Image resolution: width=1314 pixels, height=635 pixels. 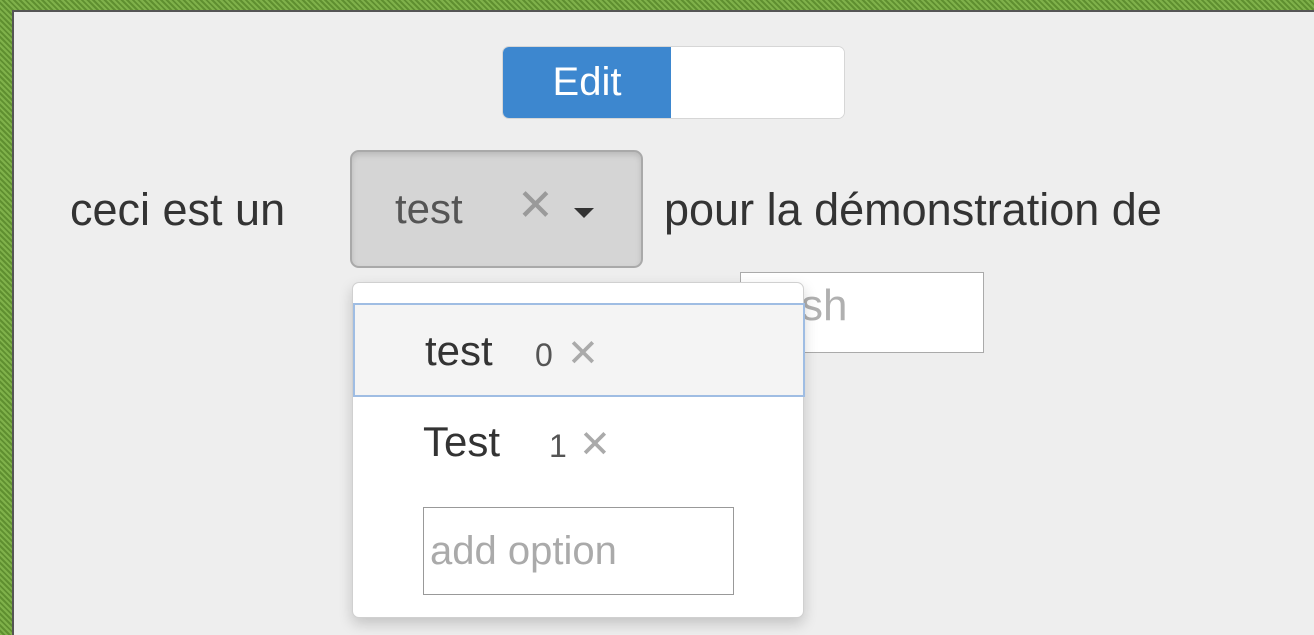 What do you see at coordinates (584, 213) in the screenshot?
I see `caret-down-icon` at bounding box center [584, 213].